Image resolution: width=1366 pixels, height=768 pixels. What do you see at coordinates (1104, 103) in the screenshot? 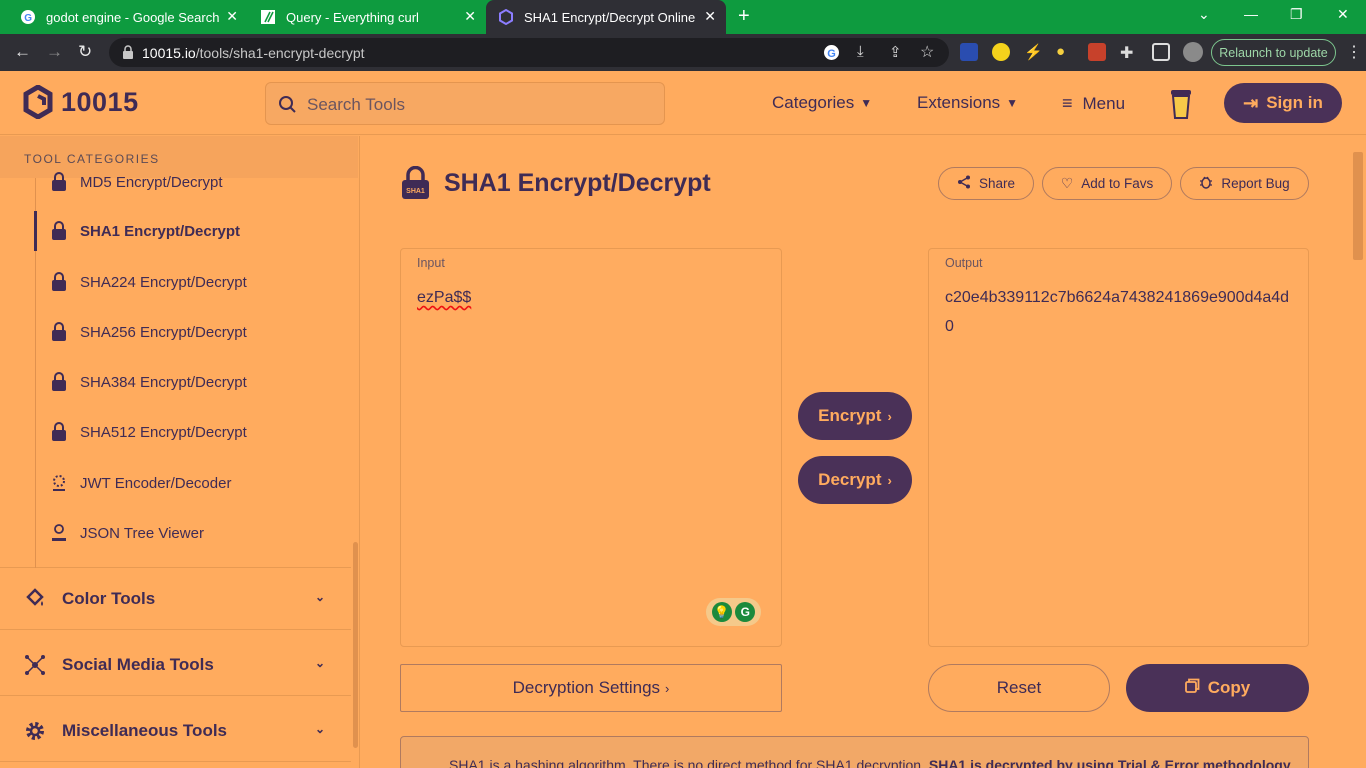
I see `menu-label: Menu` at bounding box center [1104, 103].